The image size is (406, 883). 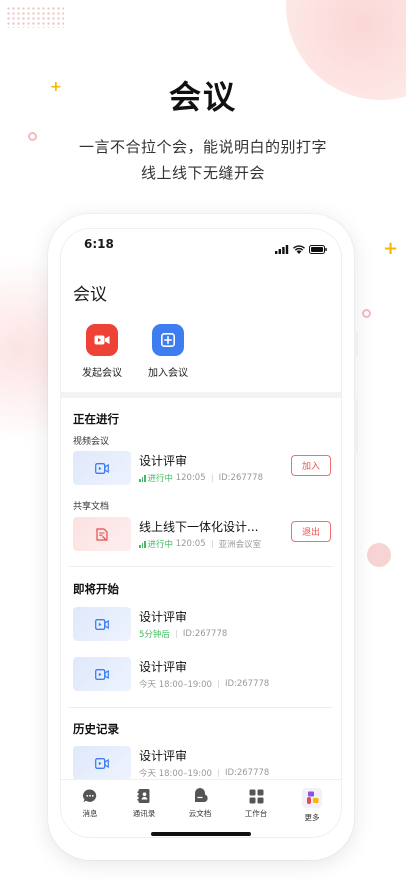 I want to click on tab-more: 更多, so click(x=312, y=805).